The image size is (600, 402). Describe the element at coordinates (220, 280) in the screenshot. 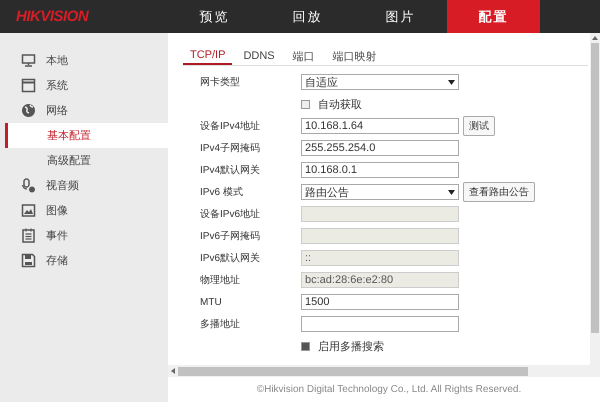

I see `field-label: 物理地址` at that location.